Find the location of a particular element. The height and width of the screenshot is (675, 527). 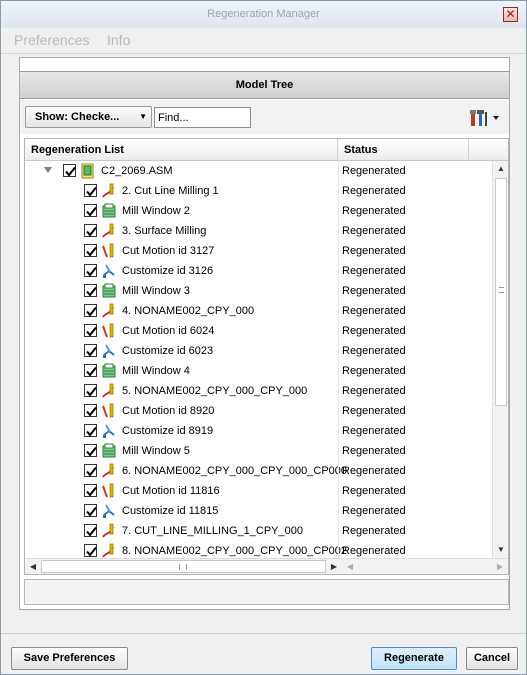

tree-row: 4. NONAME002_CPY_000 Regenerated is located at coordinates (258, 311).